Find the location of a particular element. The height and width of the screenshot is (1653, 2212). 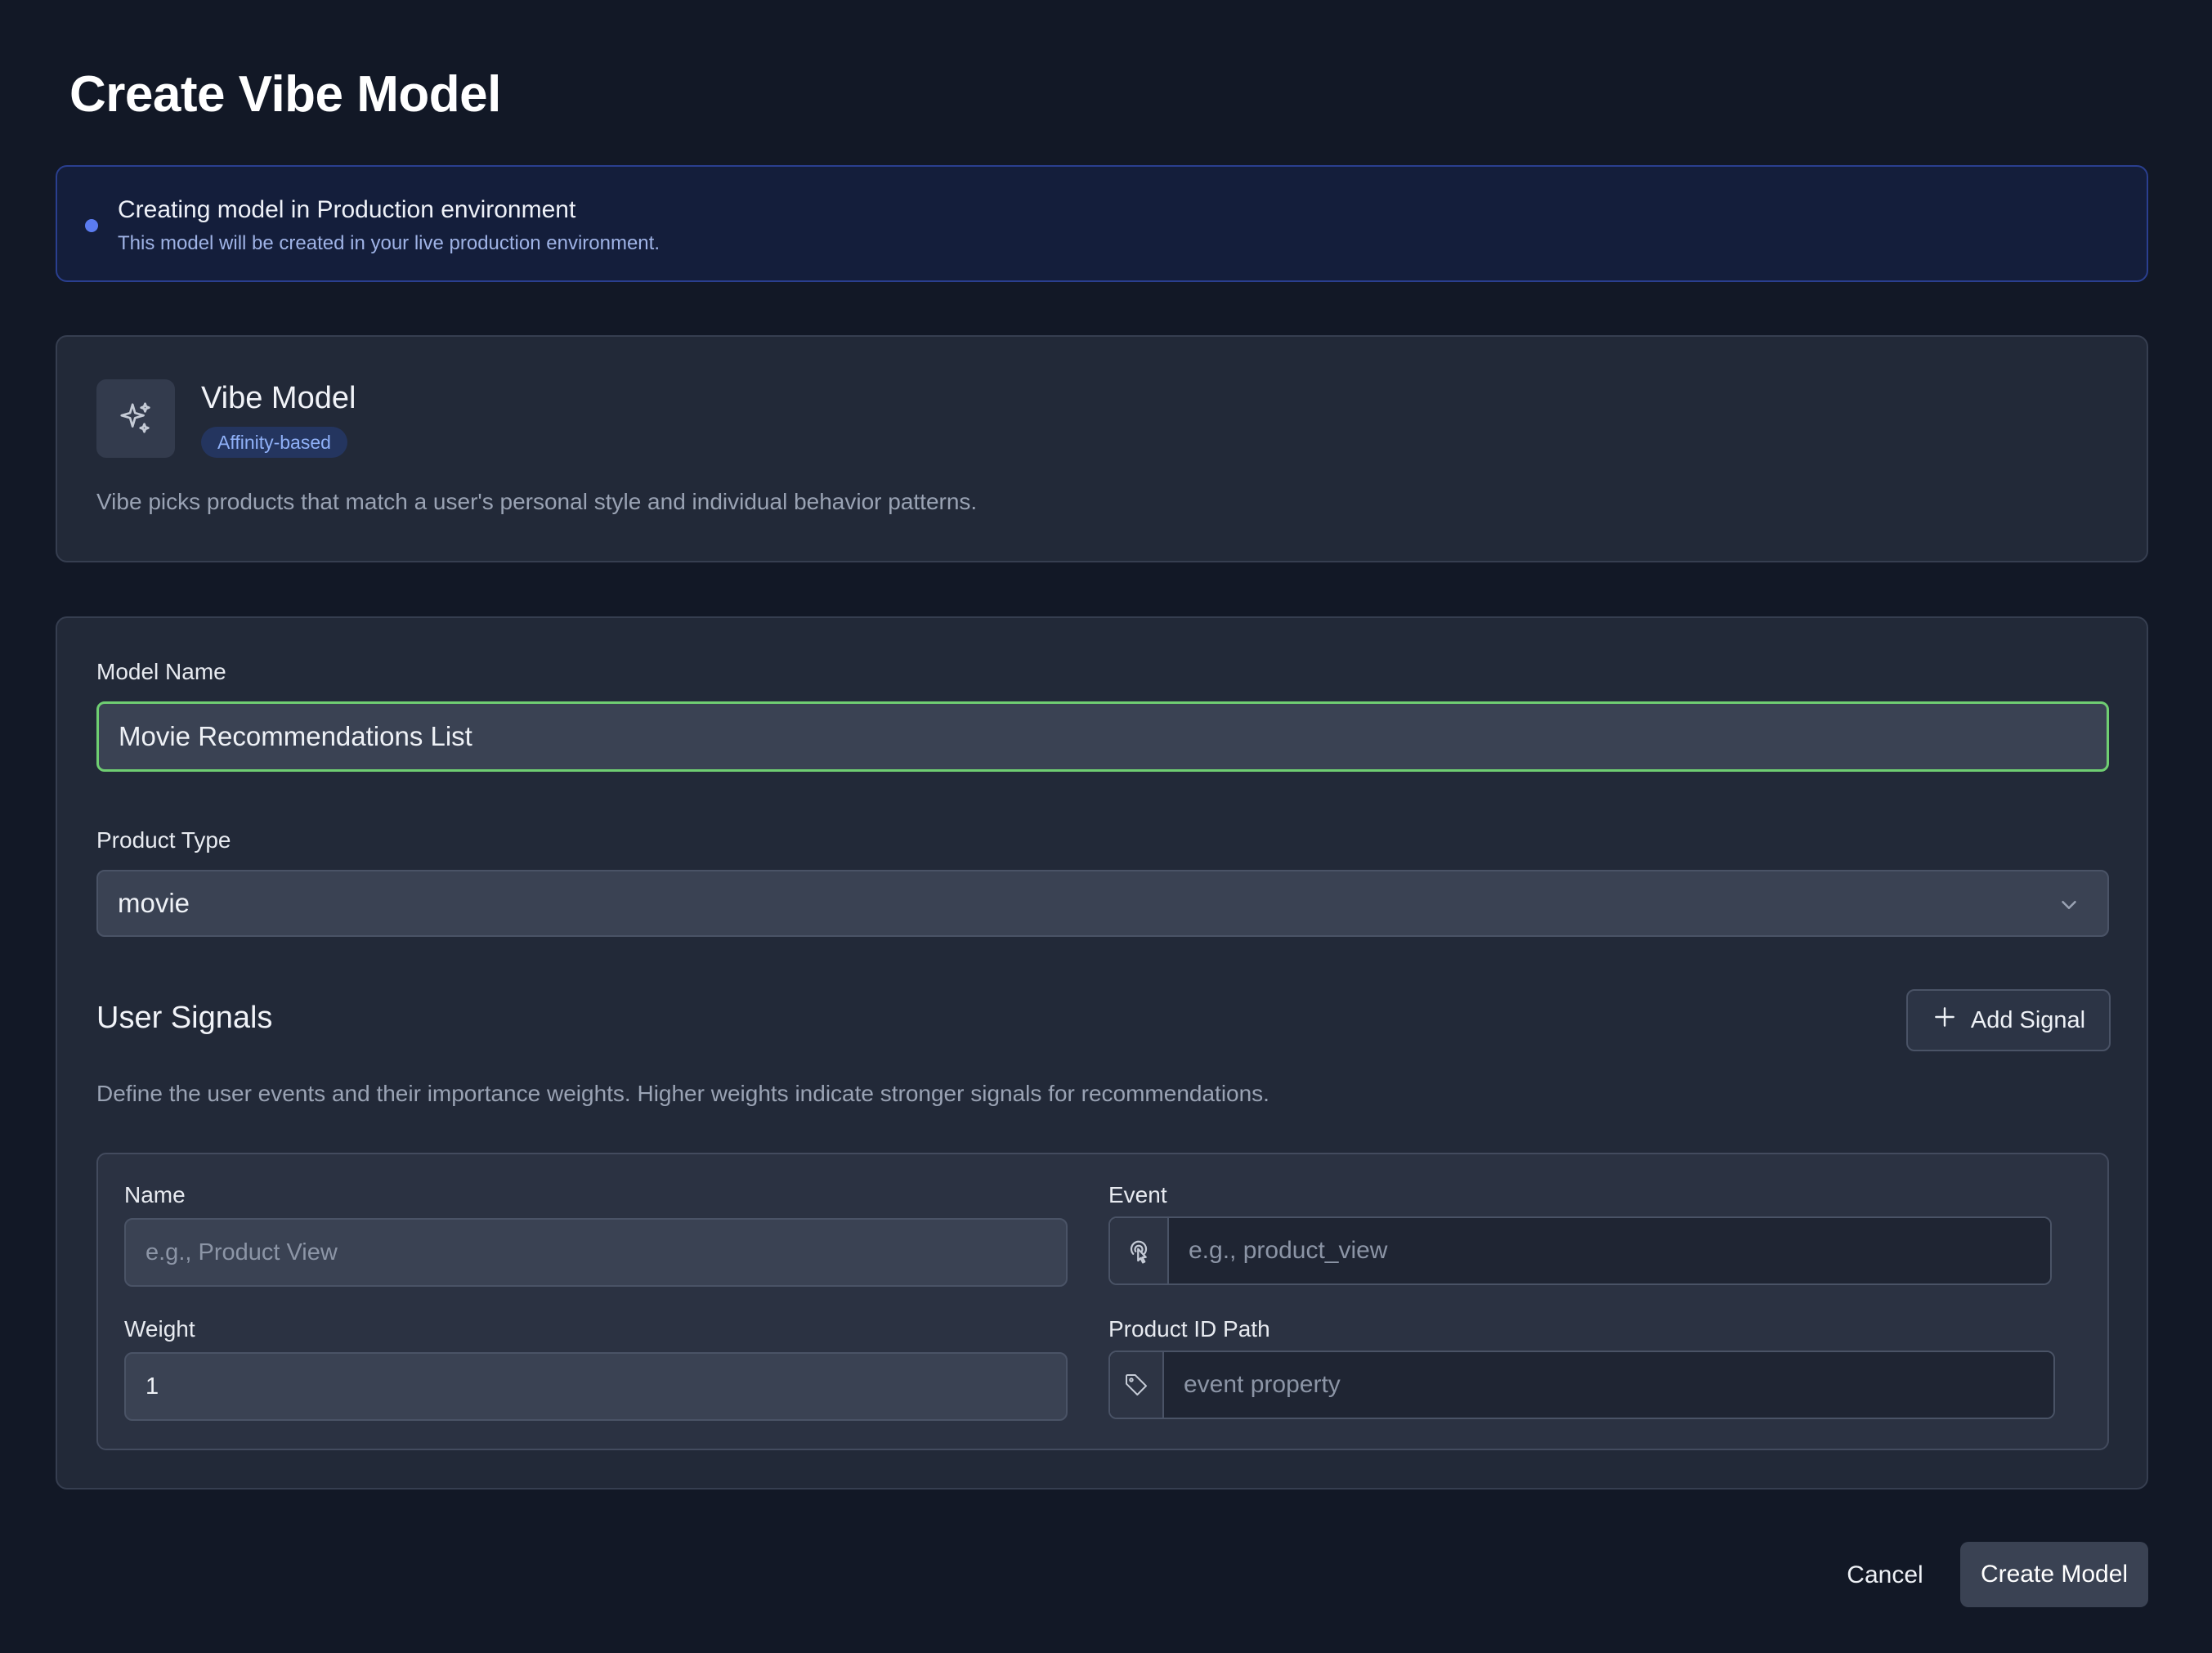

product-id-path-field is located at coordinates (1581, 1385).